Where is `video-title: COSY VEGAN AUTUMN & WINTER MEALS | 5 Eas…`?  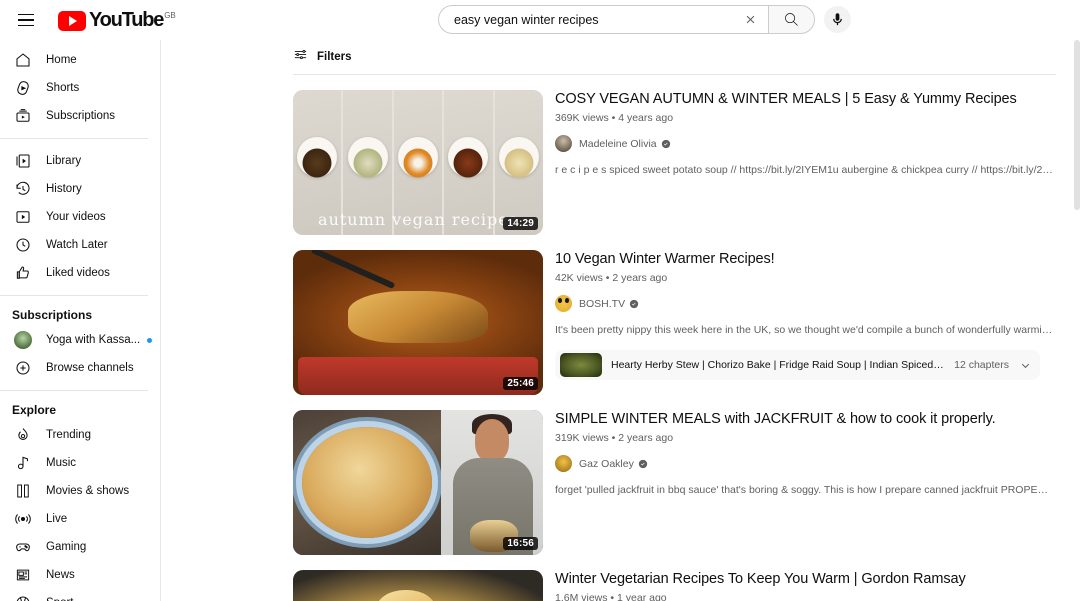 video-title: COSY VEGAN AUTUMN & WINTER MEALS | 5 Eas… is located at coordinates (805, 99).